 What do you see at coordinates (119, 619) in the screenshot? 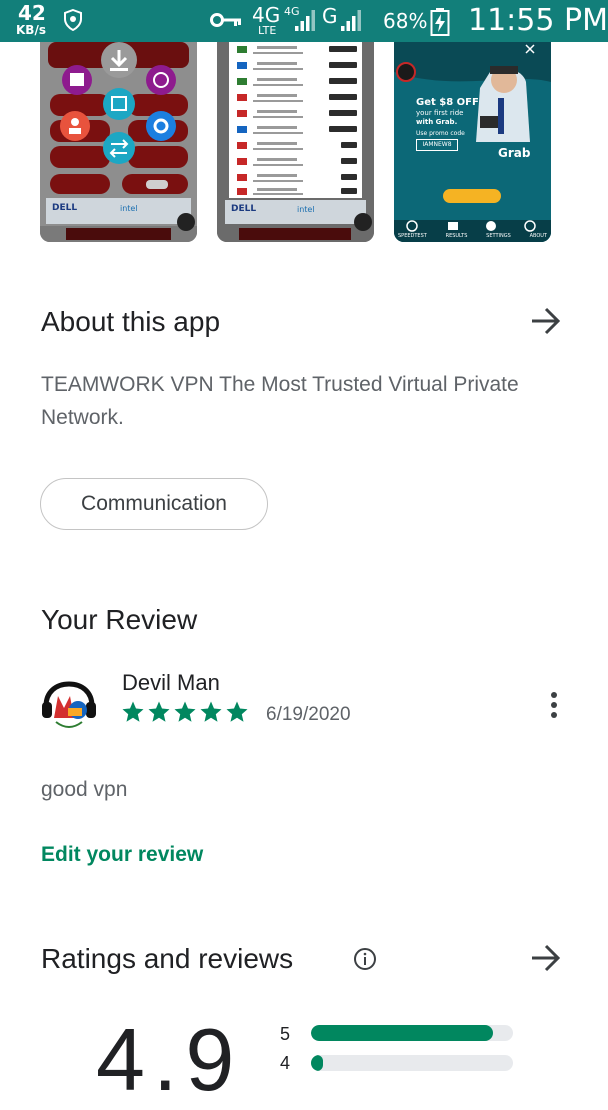
I see `your-review-title: Your Review` at bounding box center [119, 619].